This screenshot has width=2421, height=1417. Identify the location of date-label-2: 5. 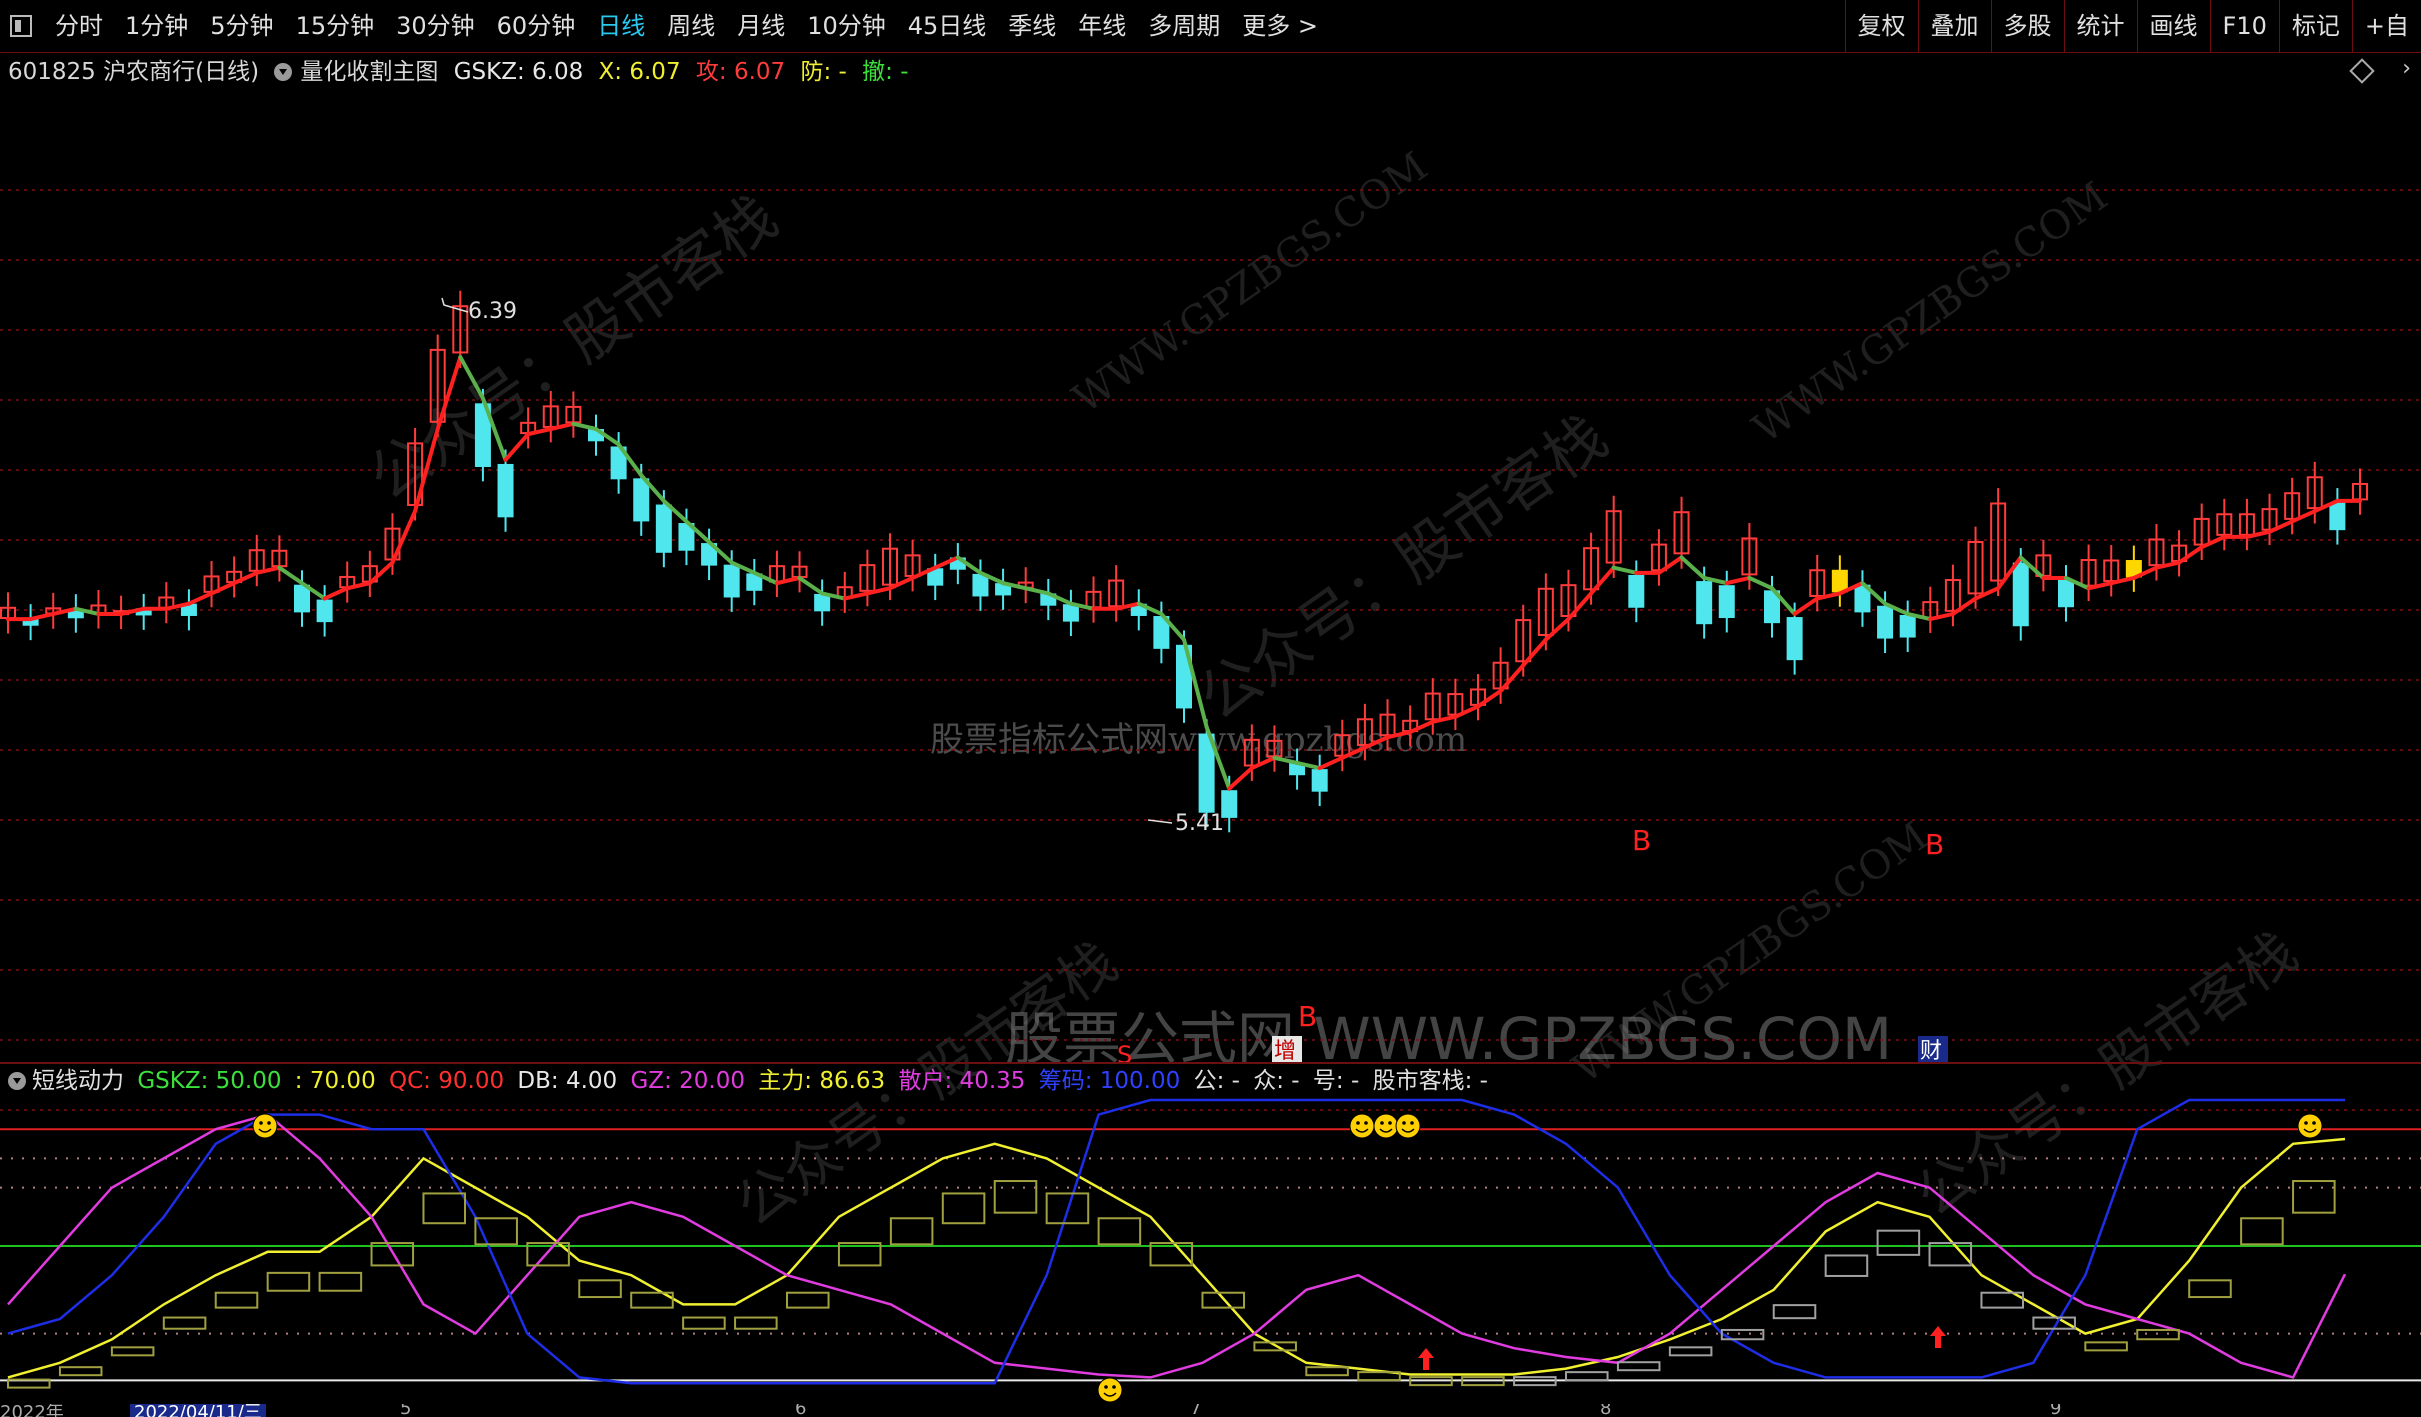
(406, 1410).